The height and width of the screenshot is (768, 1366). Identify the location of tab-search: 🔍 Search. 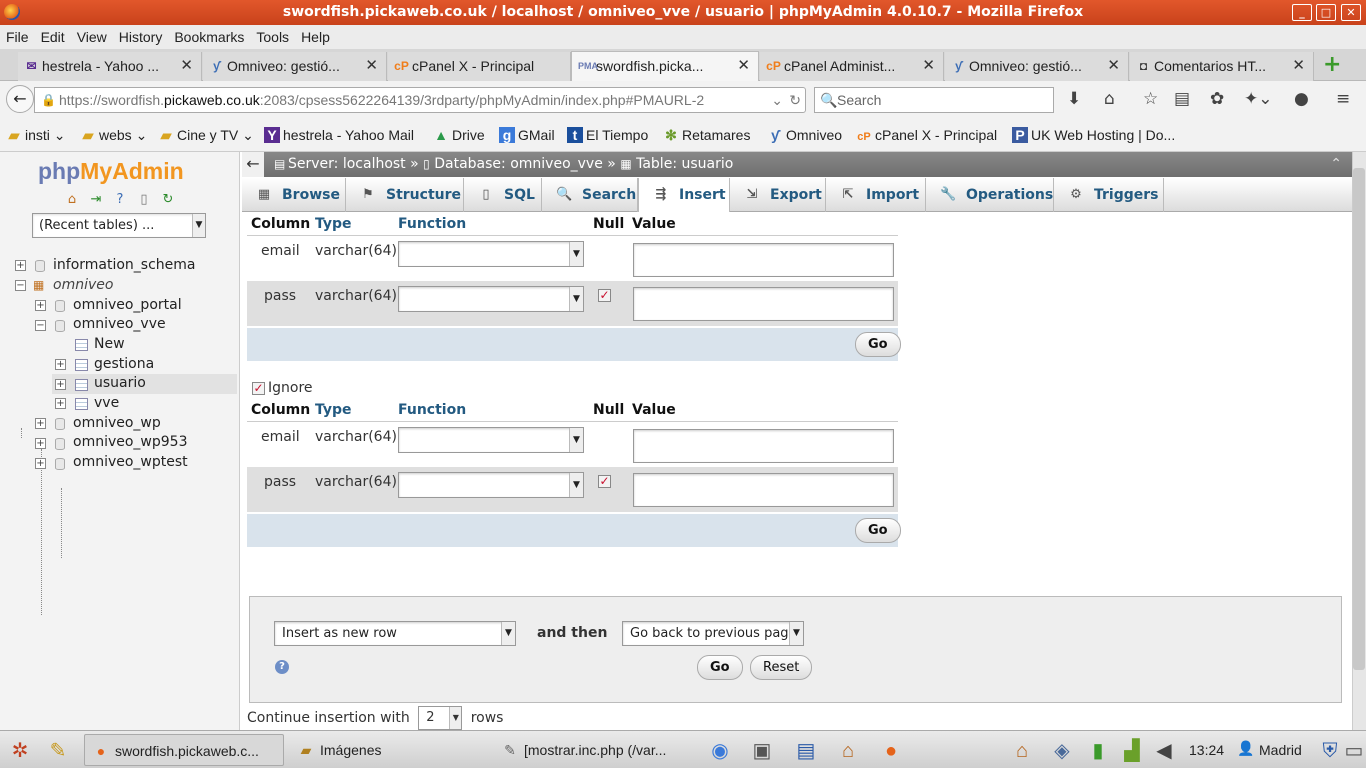
(590, 195).